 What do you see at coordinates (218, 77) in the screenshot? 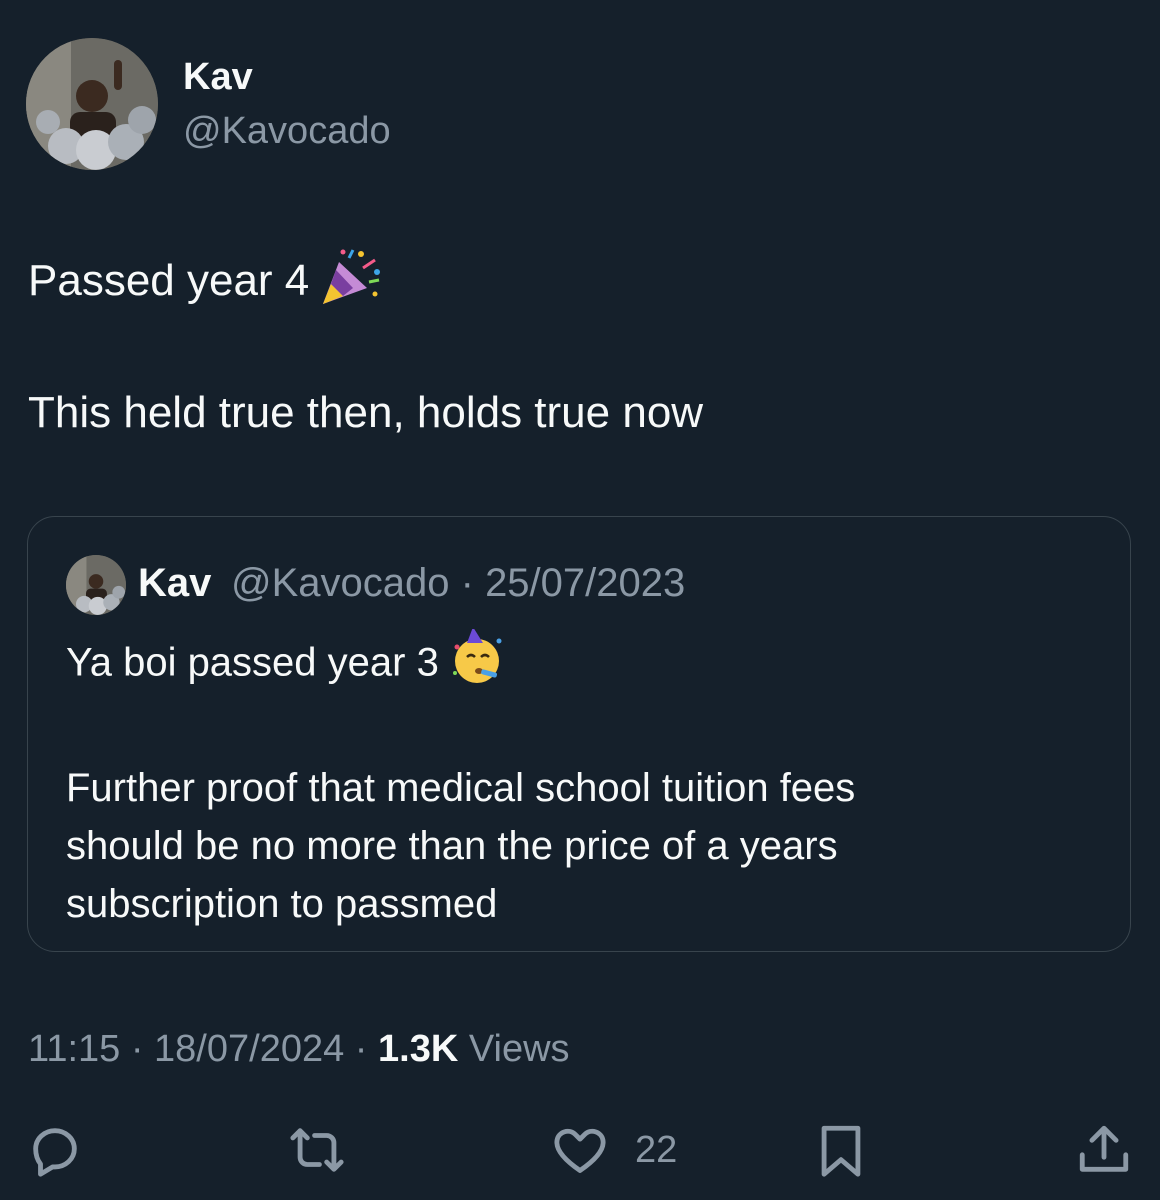
I see `author-name: Kav` at bounding box center [218, 77].